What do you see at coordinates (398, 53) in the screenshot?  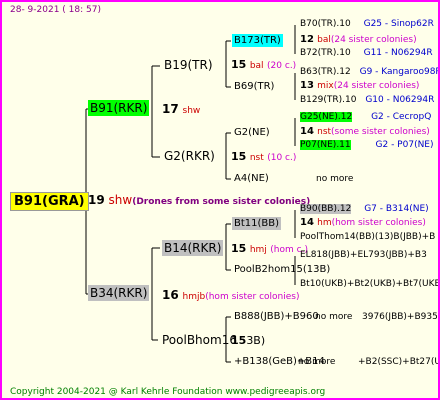 I see `gen4-extra: G11 - N06294R` at bounding box center [398, 53].